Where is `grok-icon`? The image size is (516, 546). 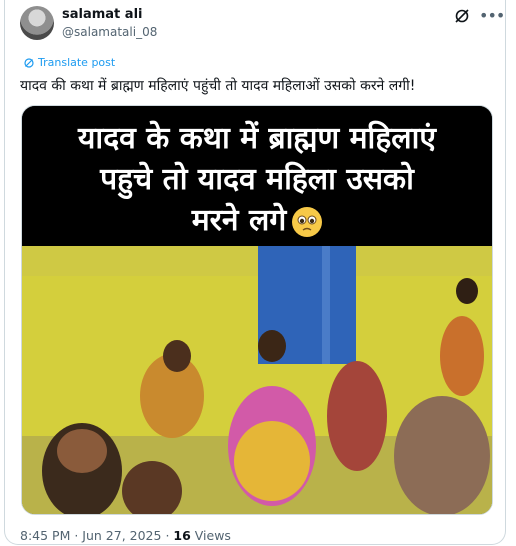 grok-icon is located at coordinates (462, 16).